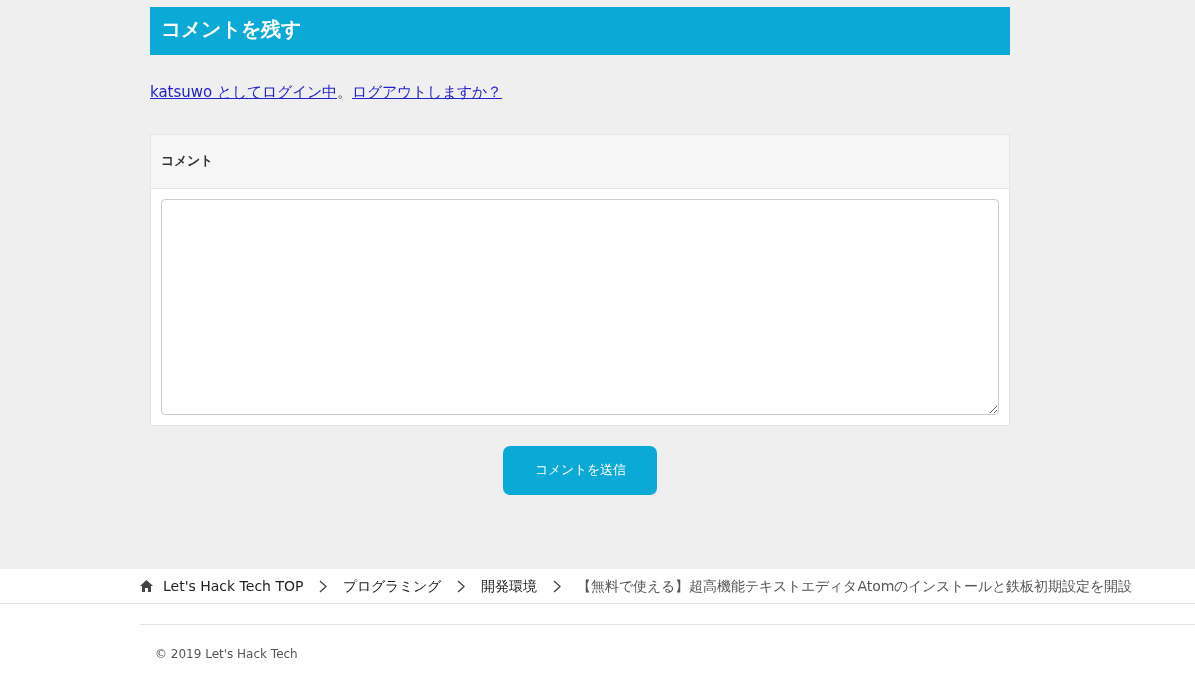 The width and height of the screenshot is (1195, 694). What do you see at coordinates (233, 586) in the screenshot?
I see `breadcrumb-link: Let's Hack Tech TOP` at bounding box center [233, 586].